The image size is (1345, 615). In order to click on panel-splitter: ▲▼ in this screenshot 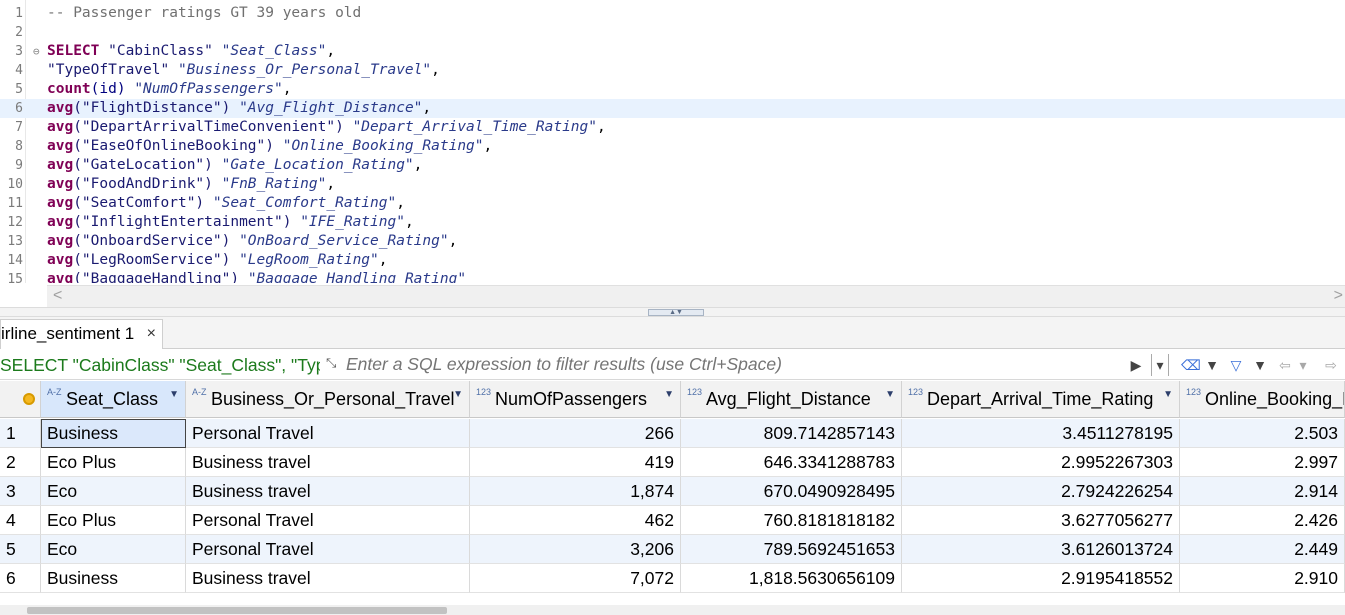, I will do `click(672, 312)`.